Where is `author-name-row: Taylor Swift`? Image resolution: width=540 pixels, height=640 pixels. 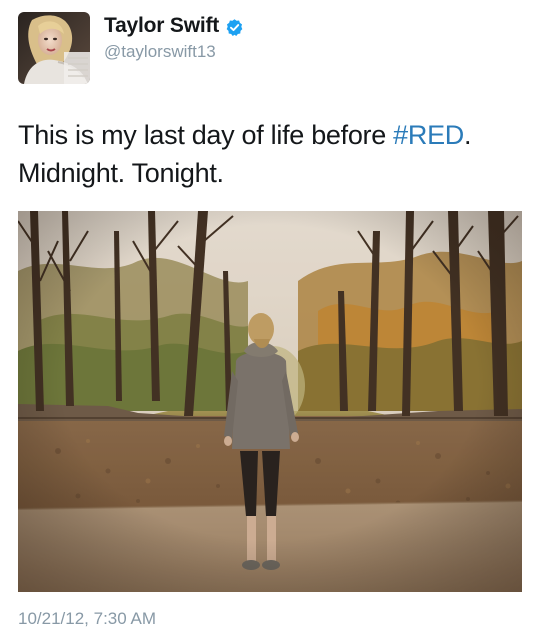 author-name-row: Taylor Swift is located at coordinates (174, 26).